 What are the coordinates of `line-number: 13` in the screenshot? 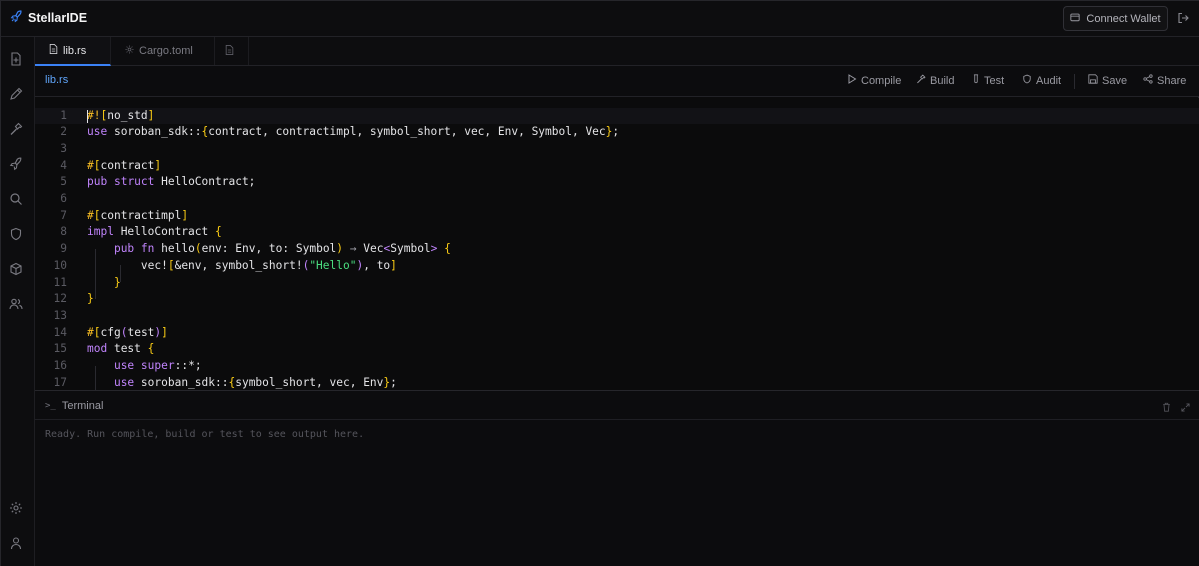 It's located at (60, 315).